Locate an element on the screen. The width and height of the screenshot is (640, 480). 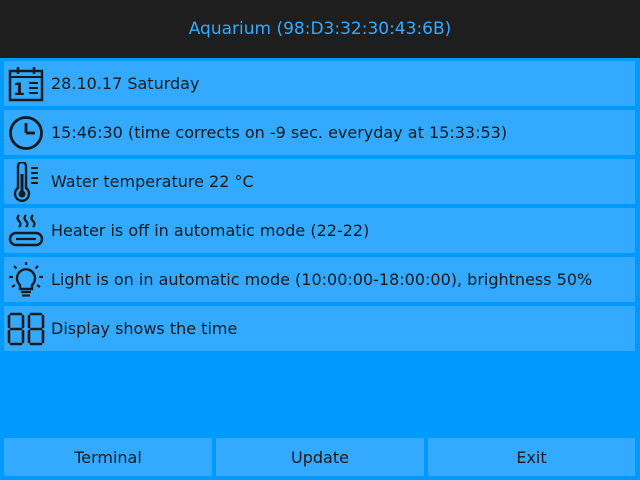
window-title: Aquarium (98:D3:32:30:43:6B) is located at coordinates (320, 29).